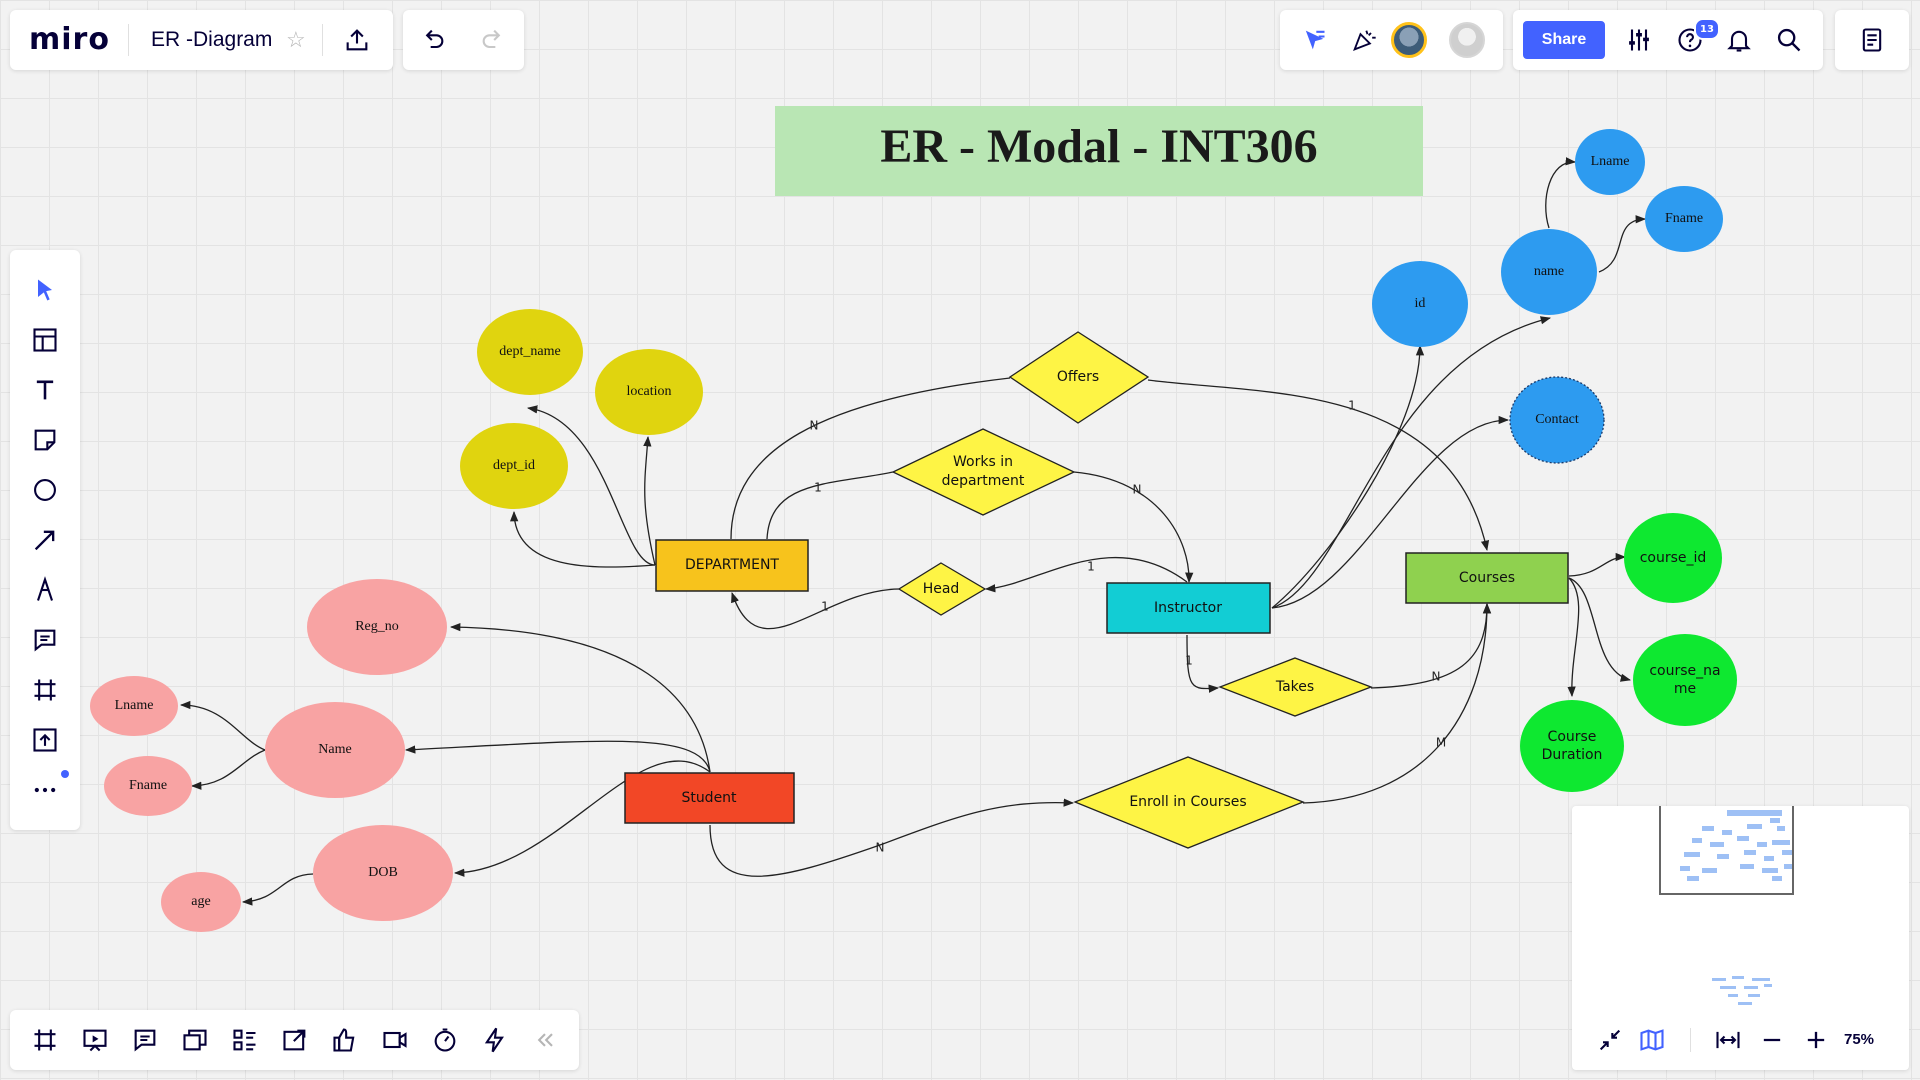 This screenshot has width=1920, height=1080. What do you see at coordinates (45, 390) in the screenshot?
I see `text-icon` at bounding box center [45, 390].